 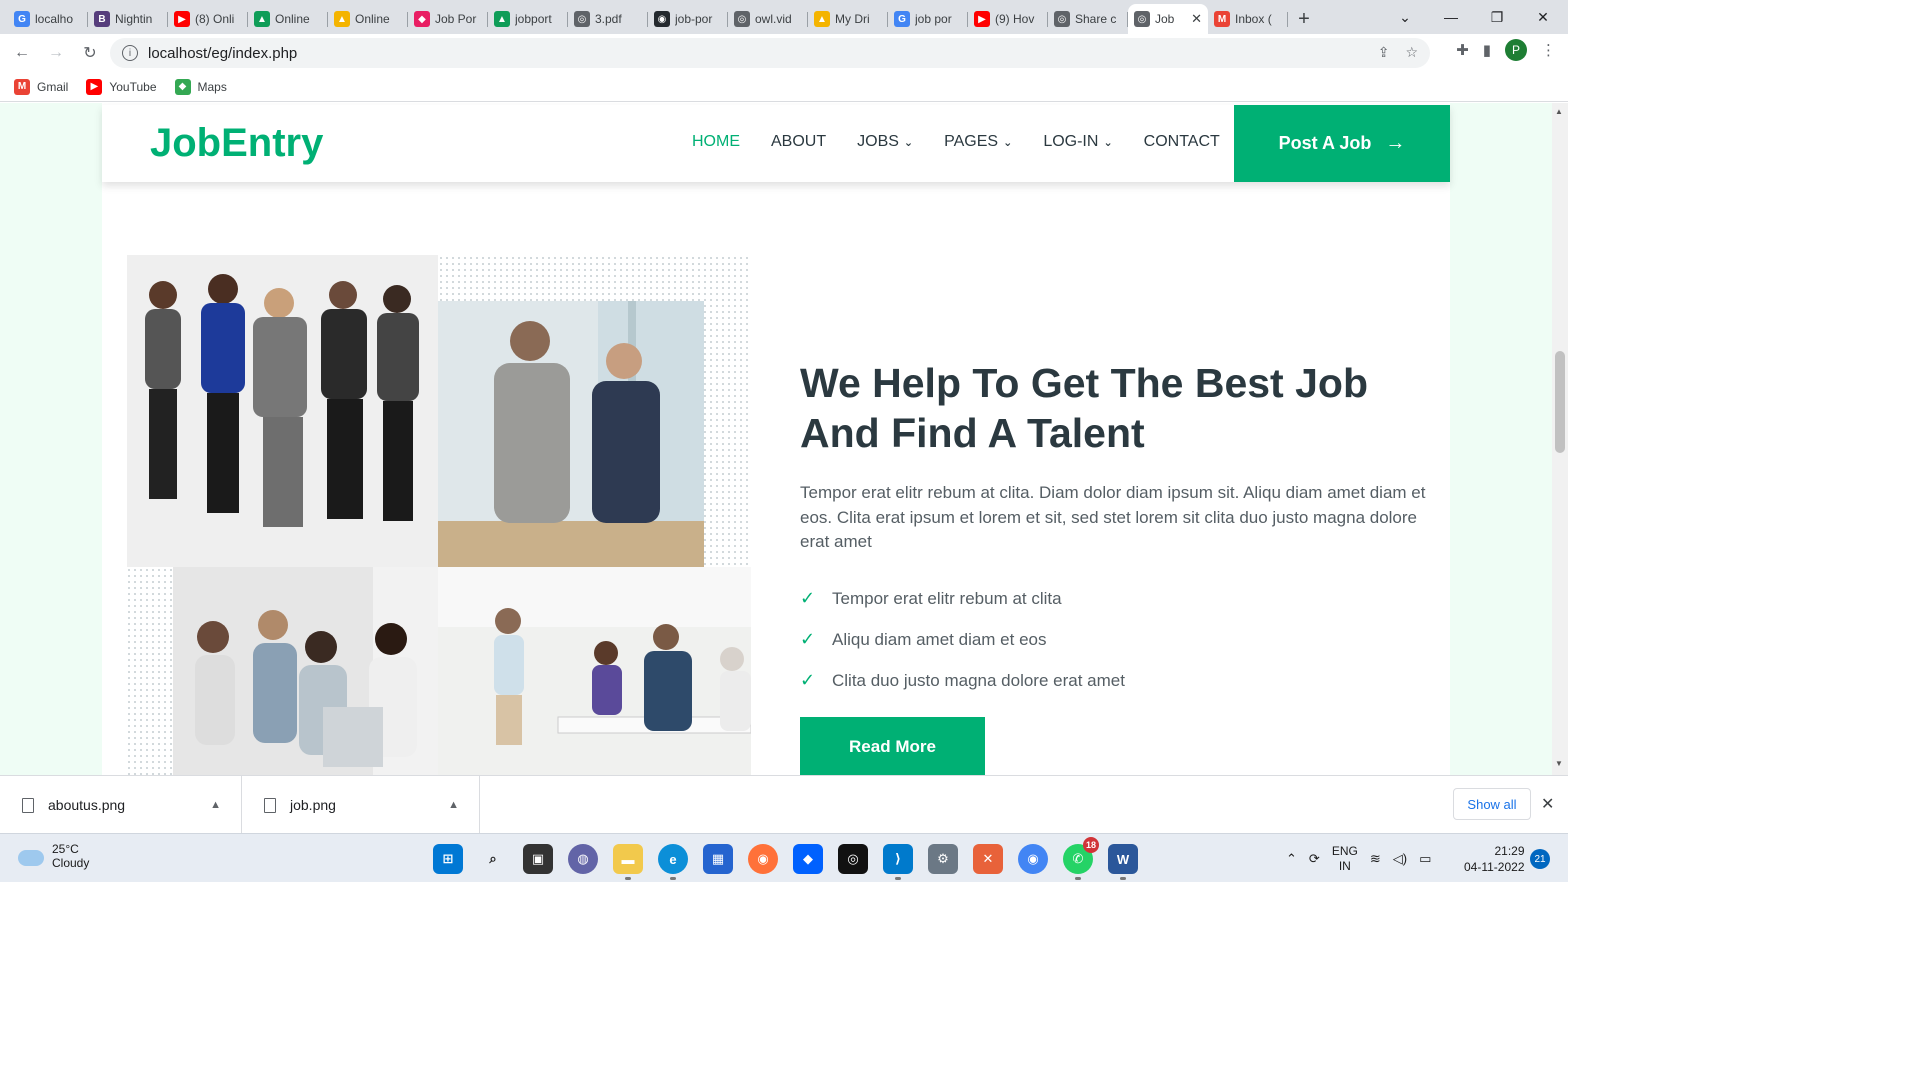 What do you see at coordinates (200, 86) in the screenshot?
I see `bookmark-item: ◆ Maps` at bounding box center [200, 86].